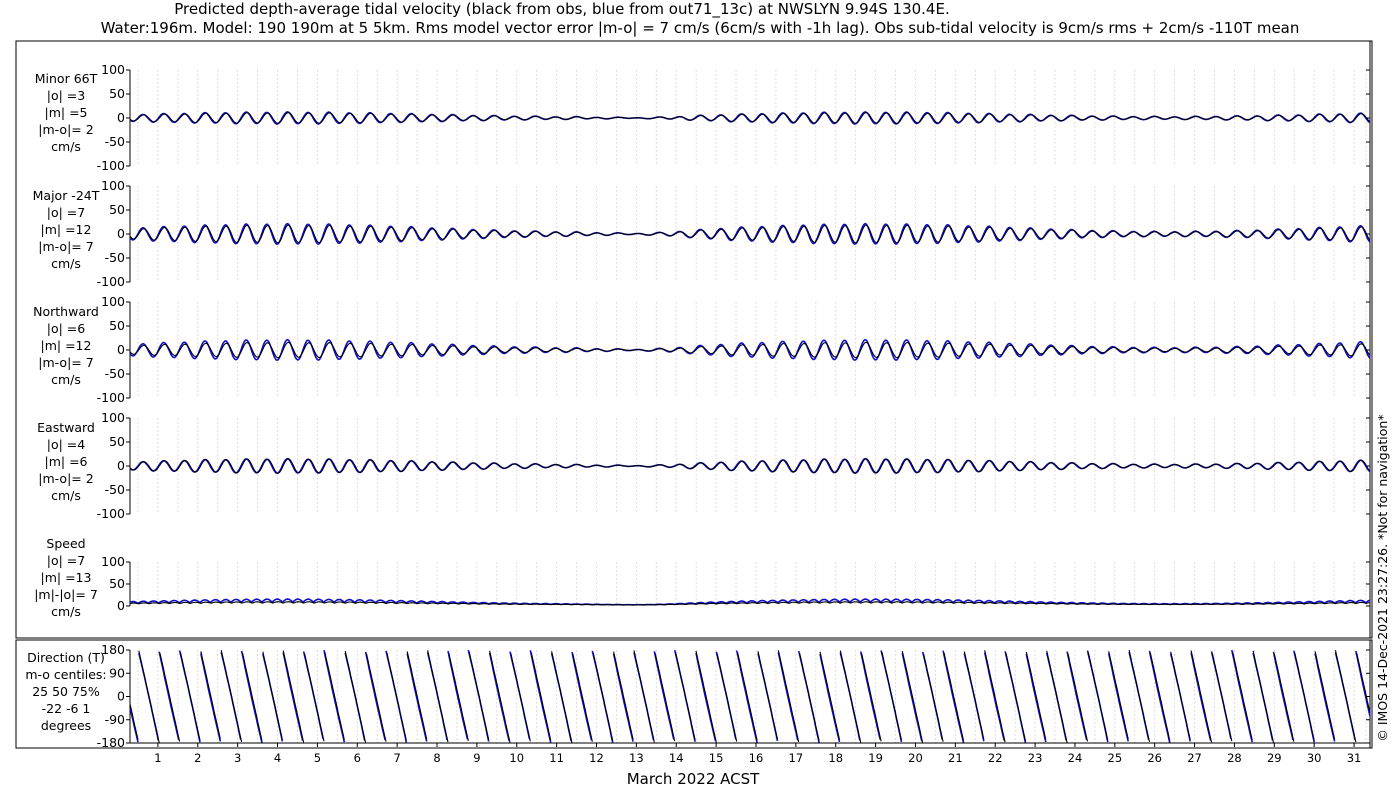 This screenshot has width=1400, height=800. What do you see at coordinates (1234, 758) in the screenshot?
I see `x-tick-label: 28` at bounding box center [1234, 758].